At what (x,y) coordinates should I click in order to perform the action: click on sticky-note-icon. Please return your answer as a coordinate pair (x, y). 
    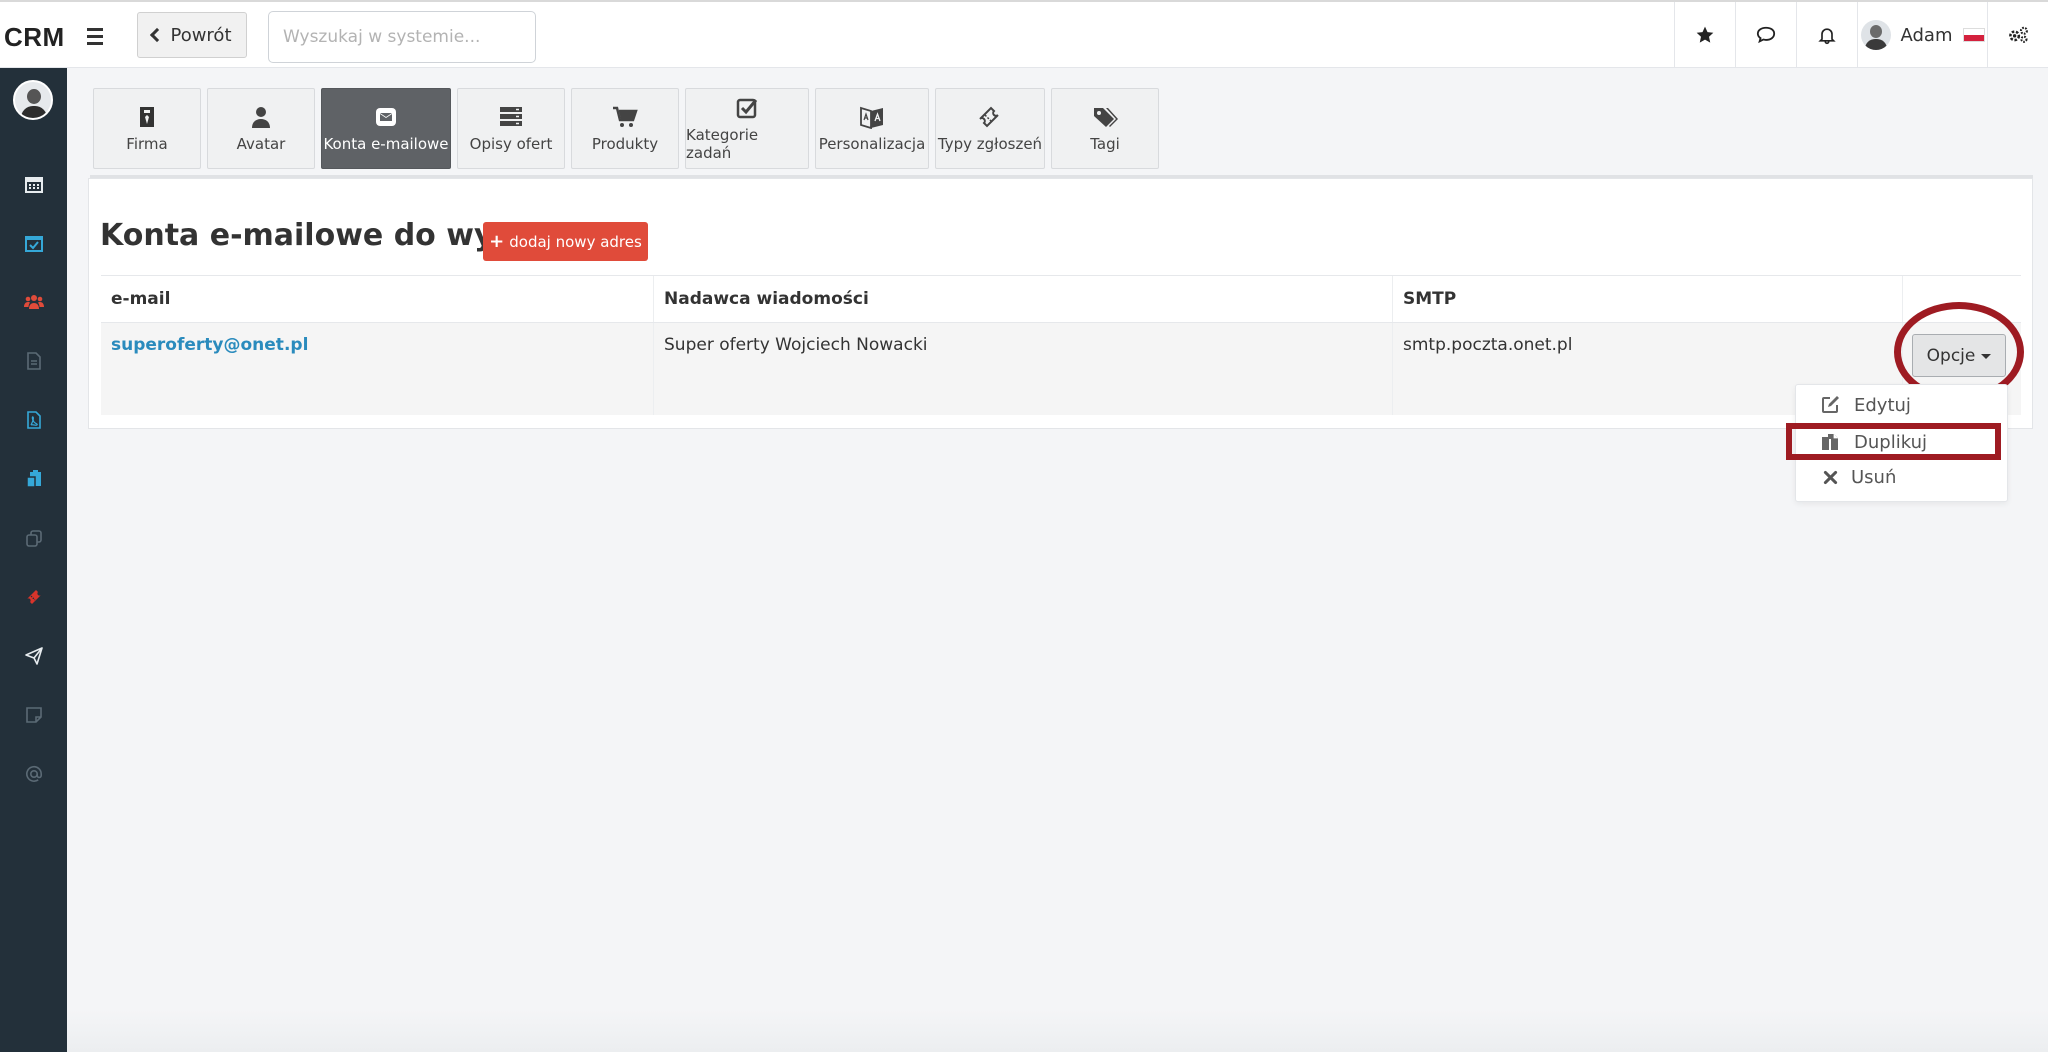
    Looking at the image, I should click on (33, 715).